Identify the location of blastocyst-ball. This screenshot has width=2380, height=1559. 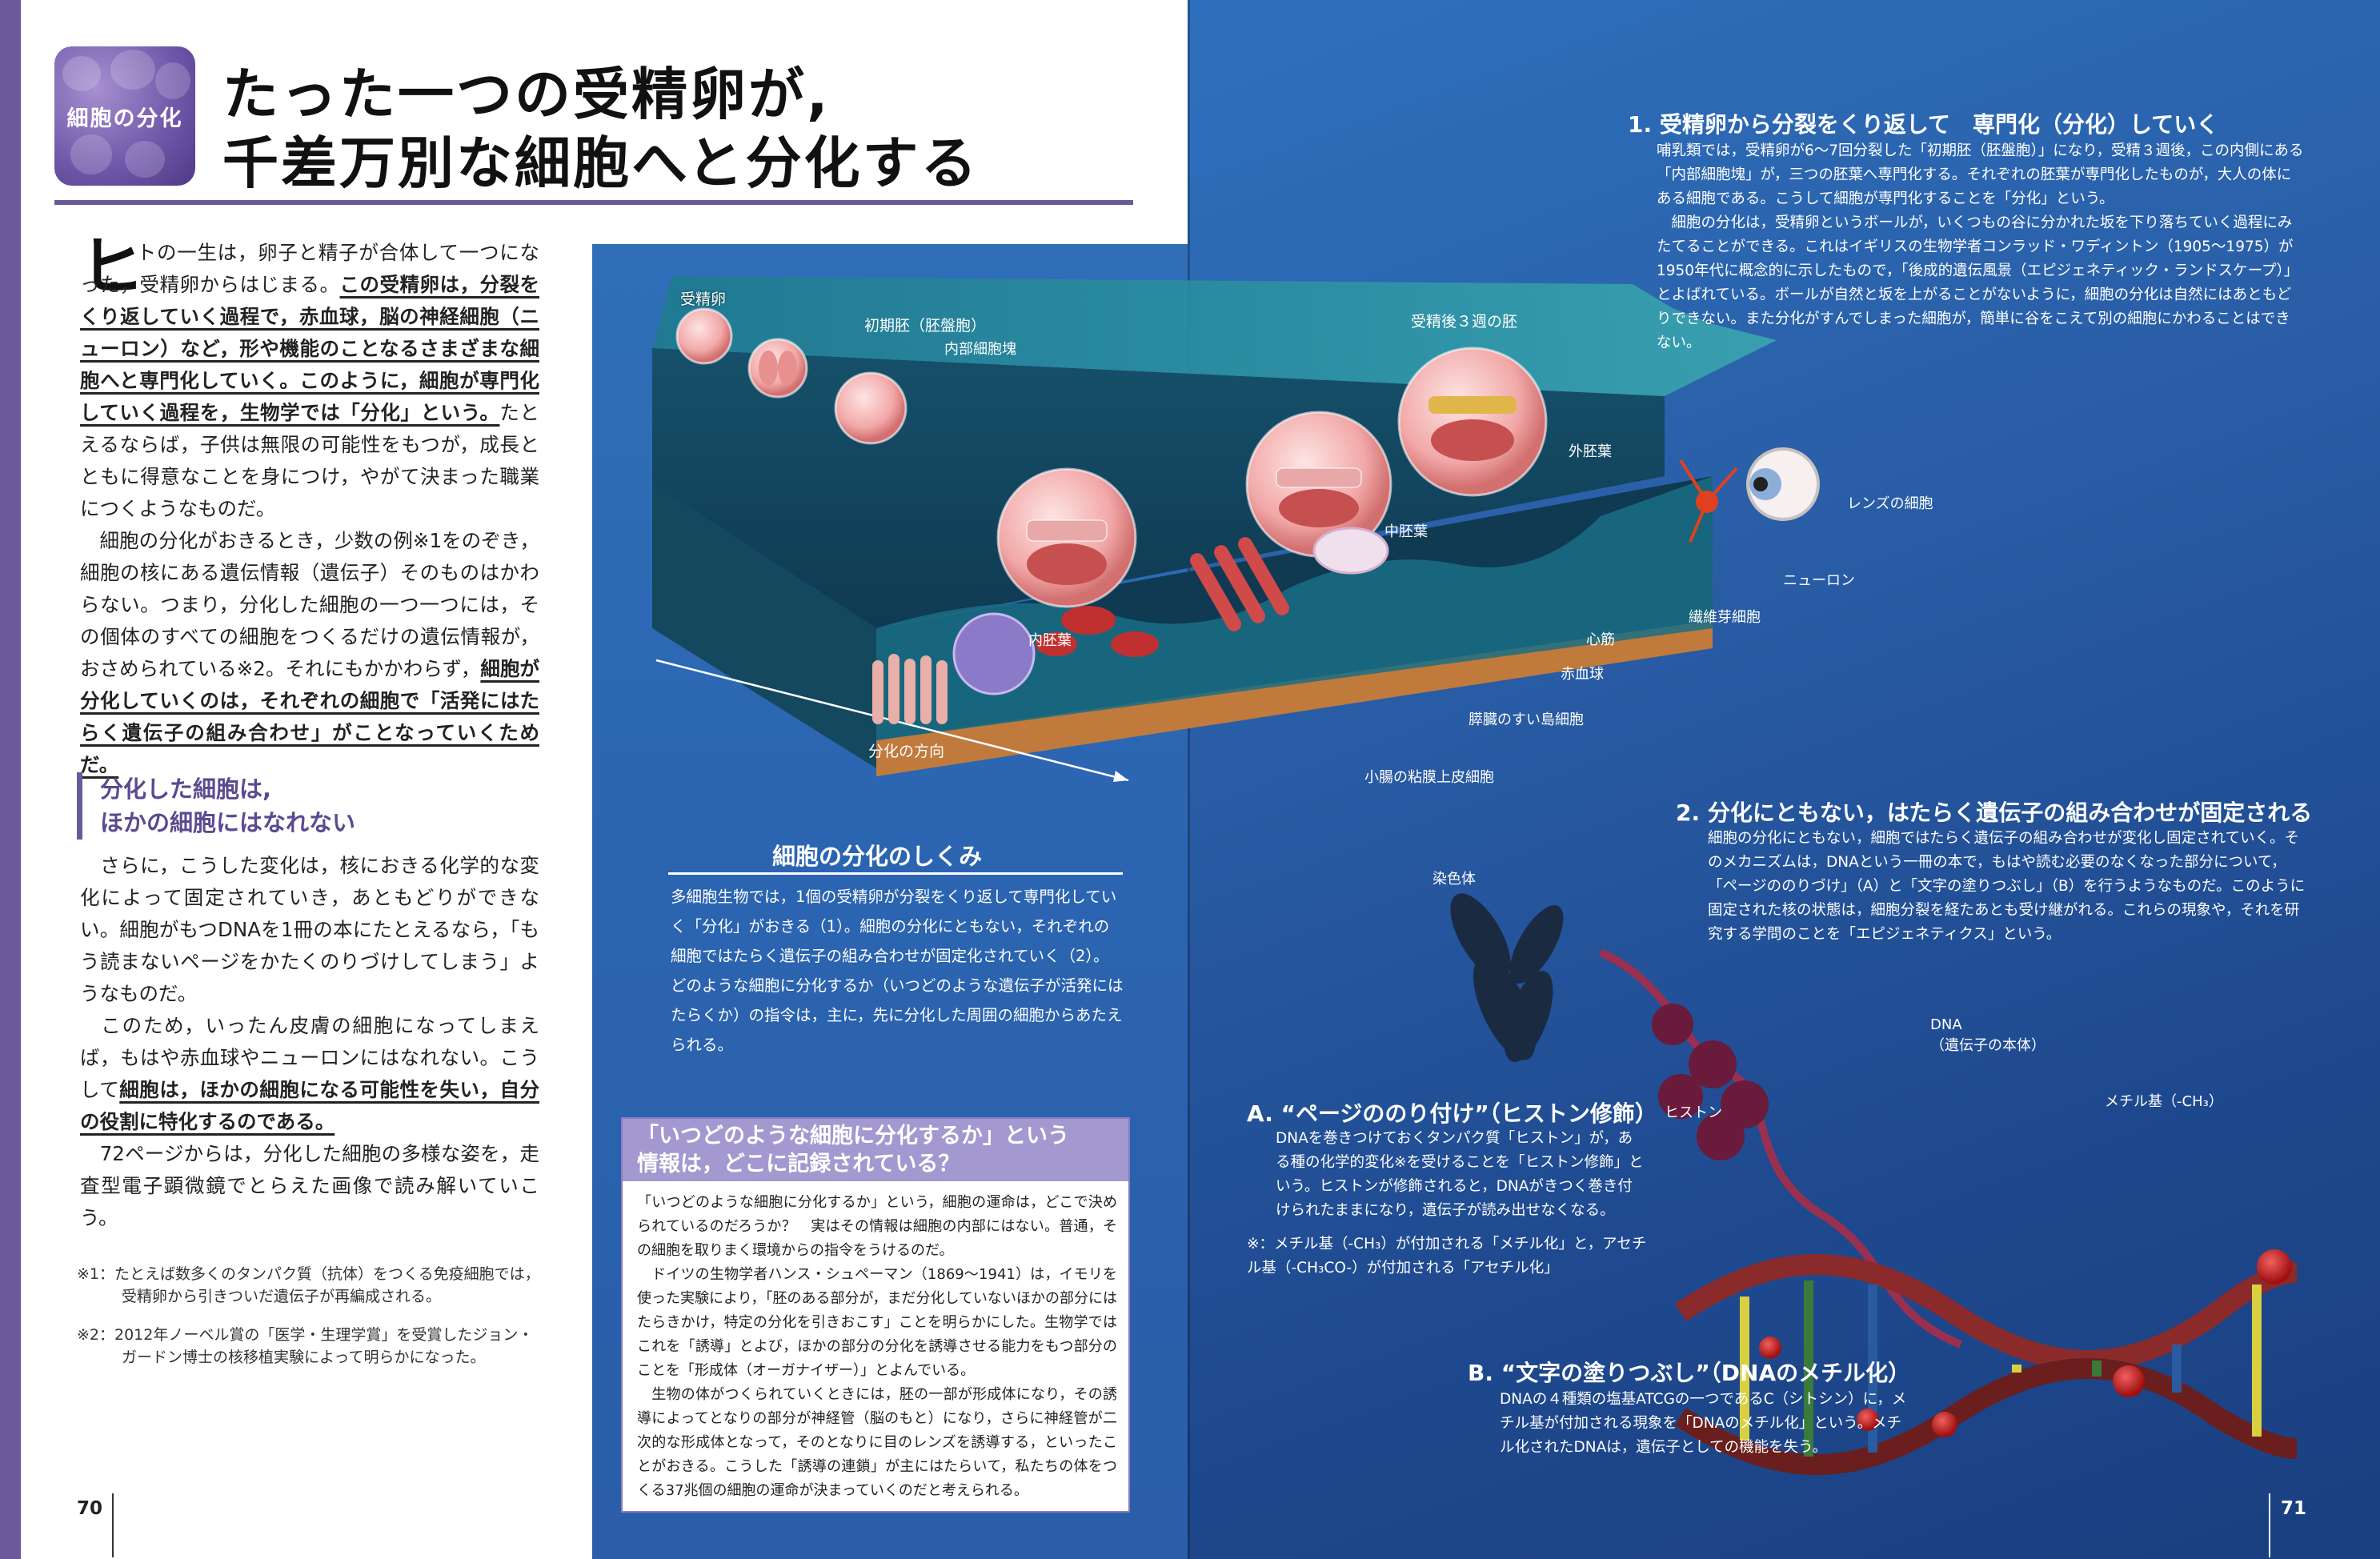
(871, 408).